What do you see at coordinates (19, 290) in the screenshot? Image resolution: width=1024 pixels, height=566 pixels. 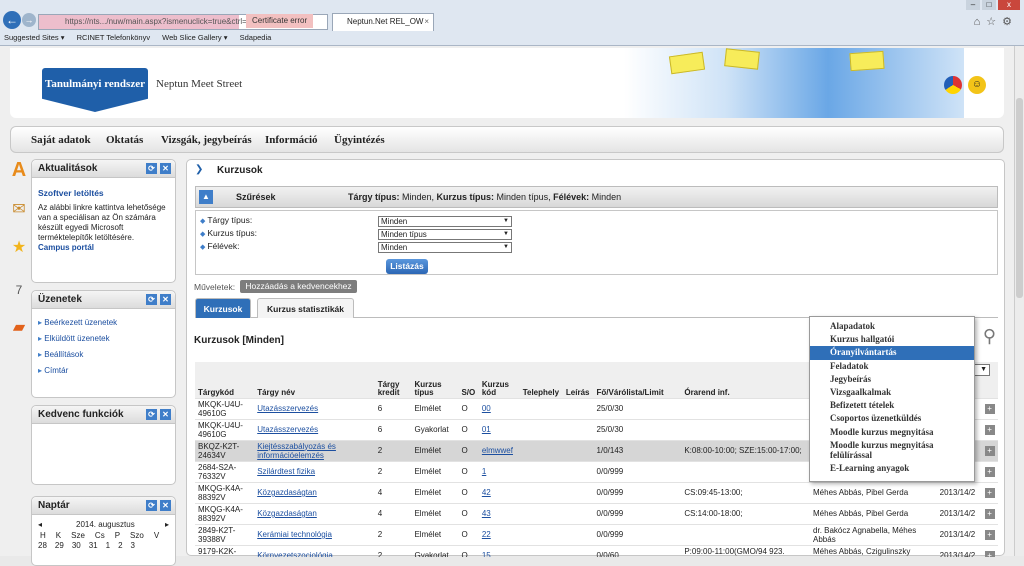 I see `calendar-icon: 7` at bounding box center [19, 290].